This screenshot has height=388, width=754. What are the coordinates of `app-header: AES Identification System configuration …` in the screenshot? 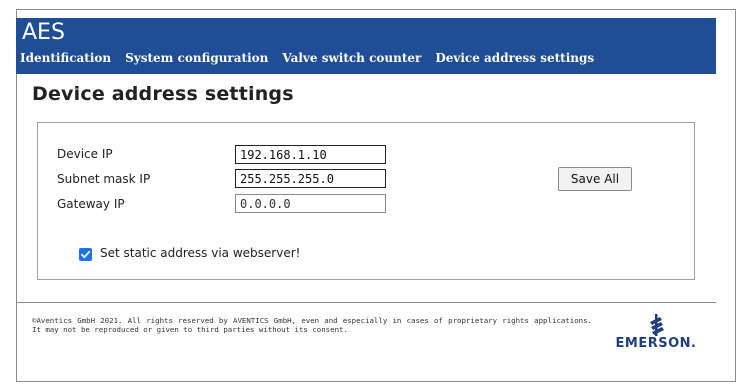 It's located at (366, 46).